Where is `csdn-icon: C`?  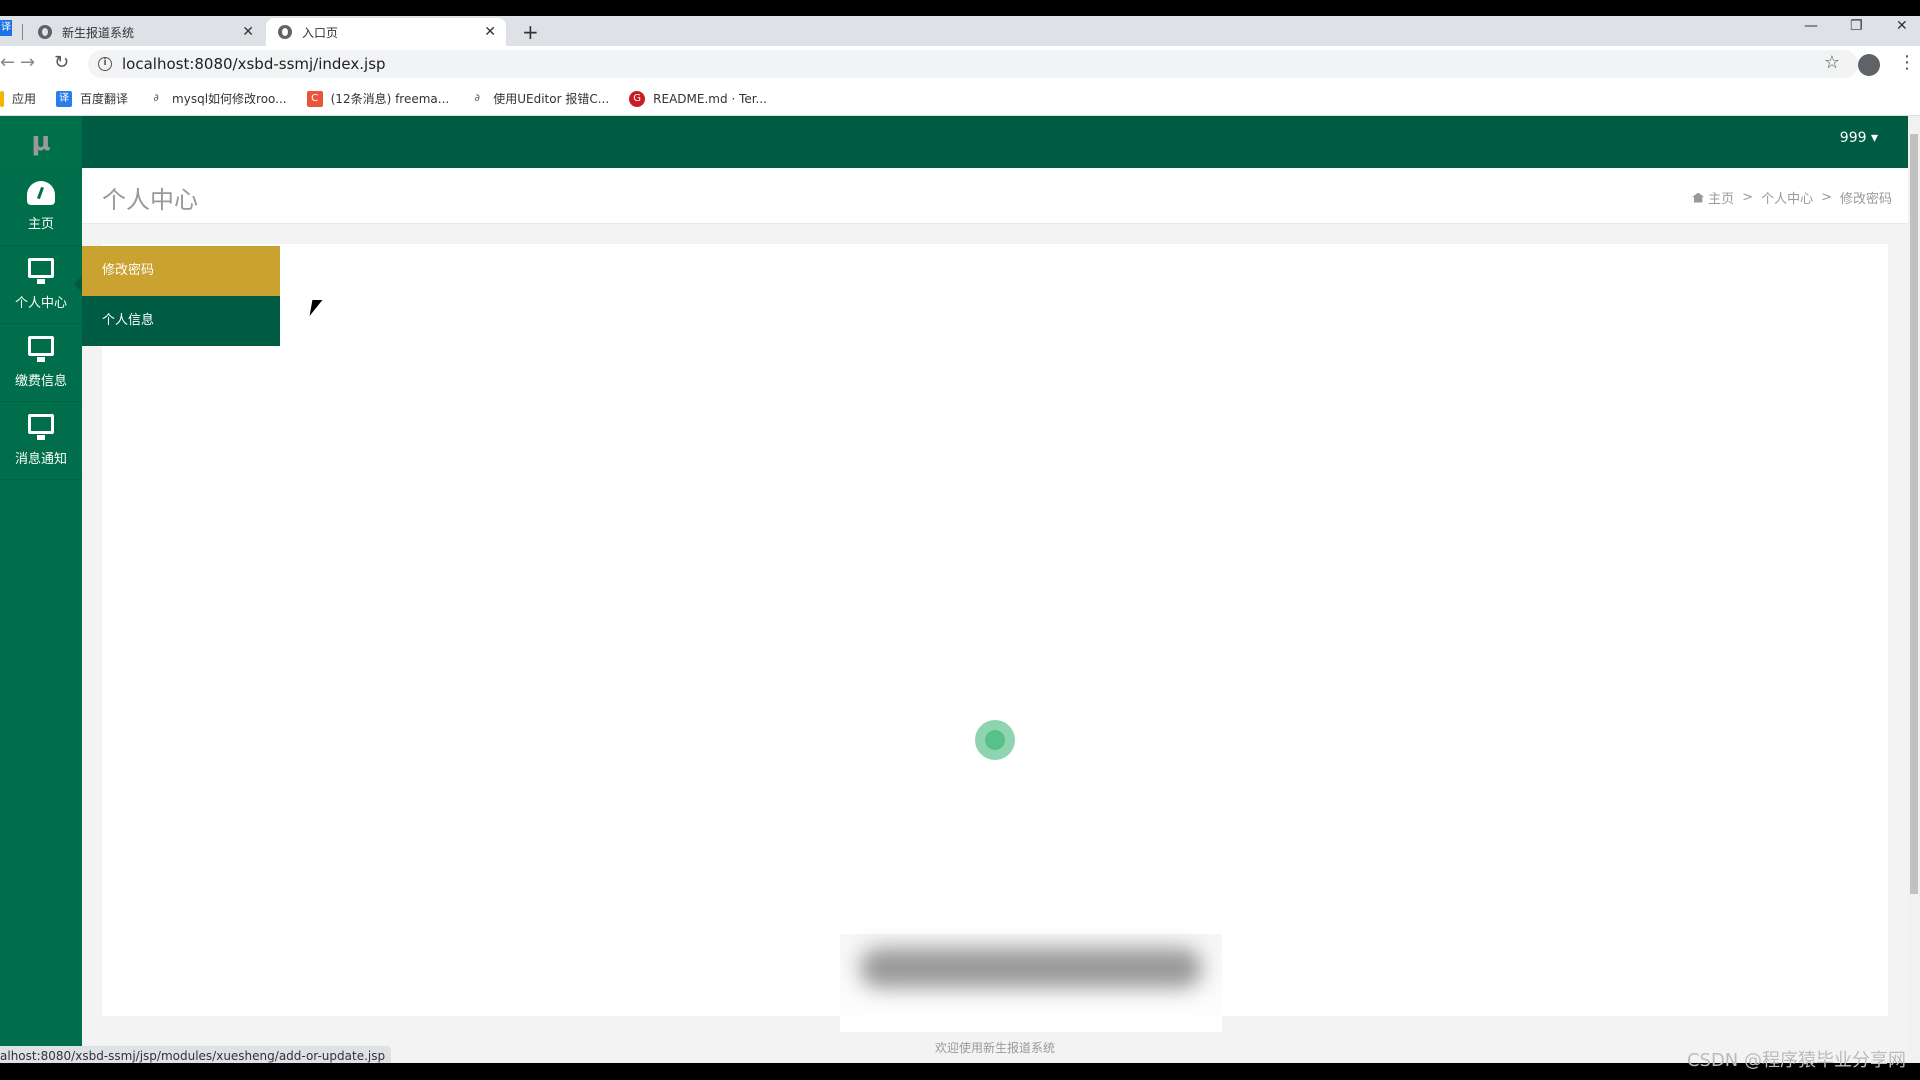 csdn-icon: C is located at coordinates (314, 98).